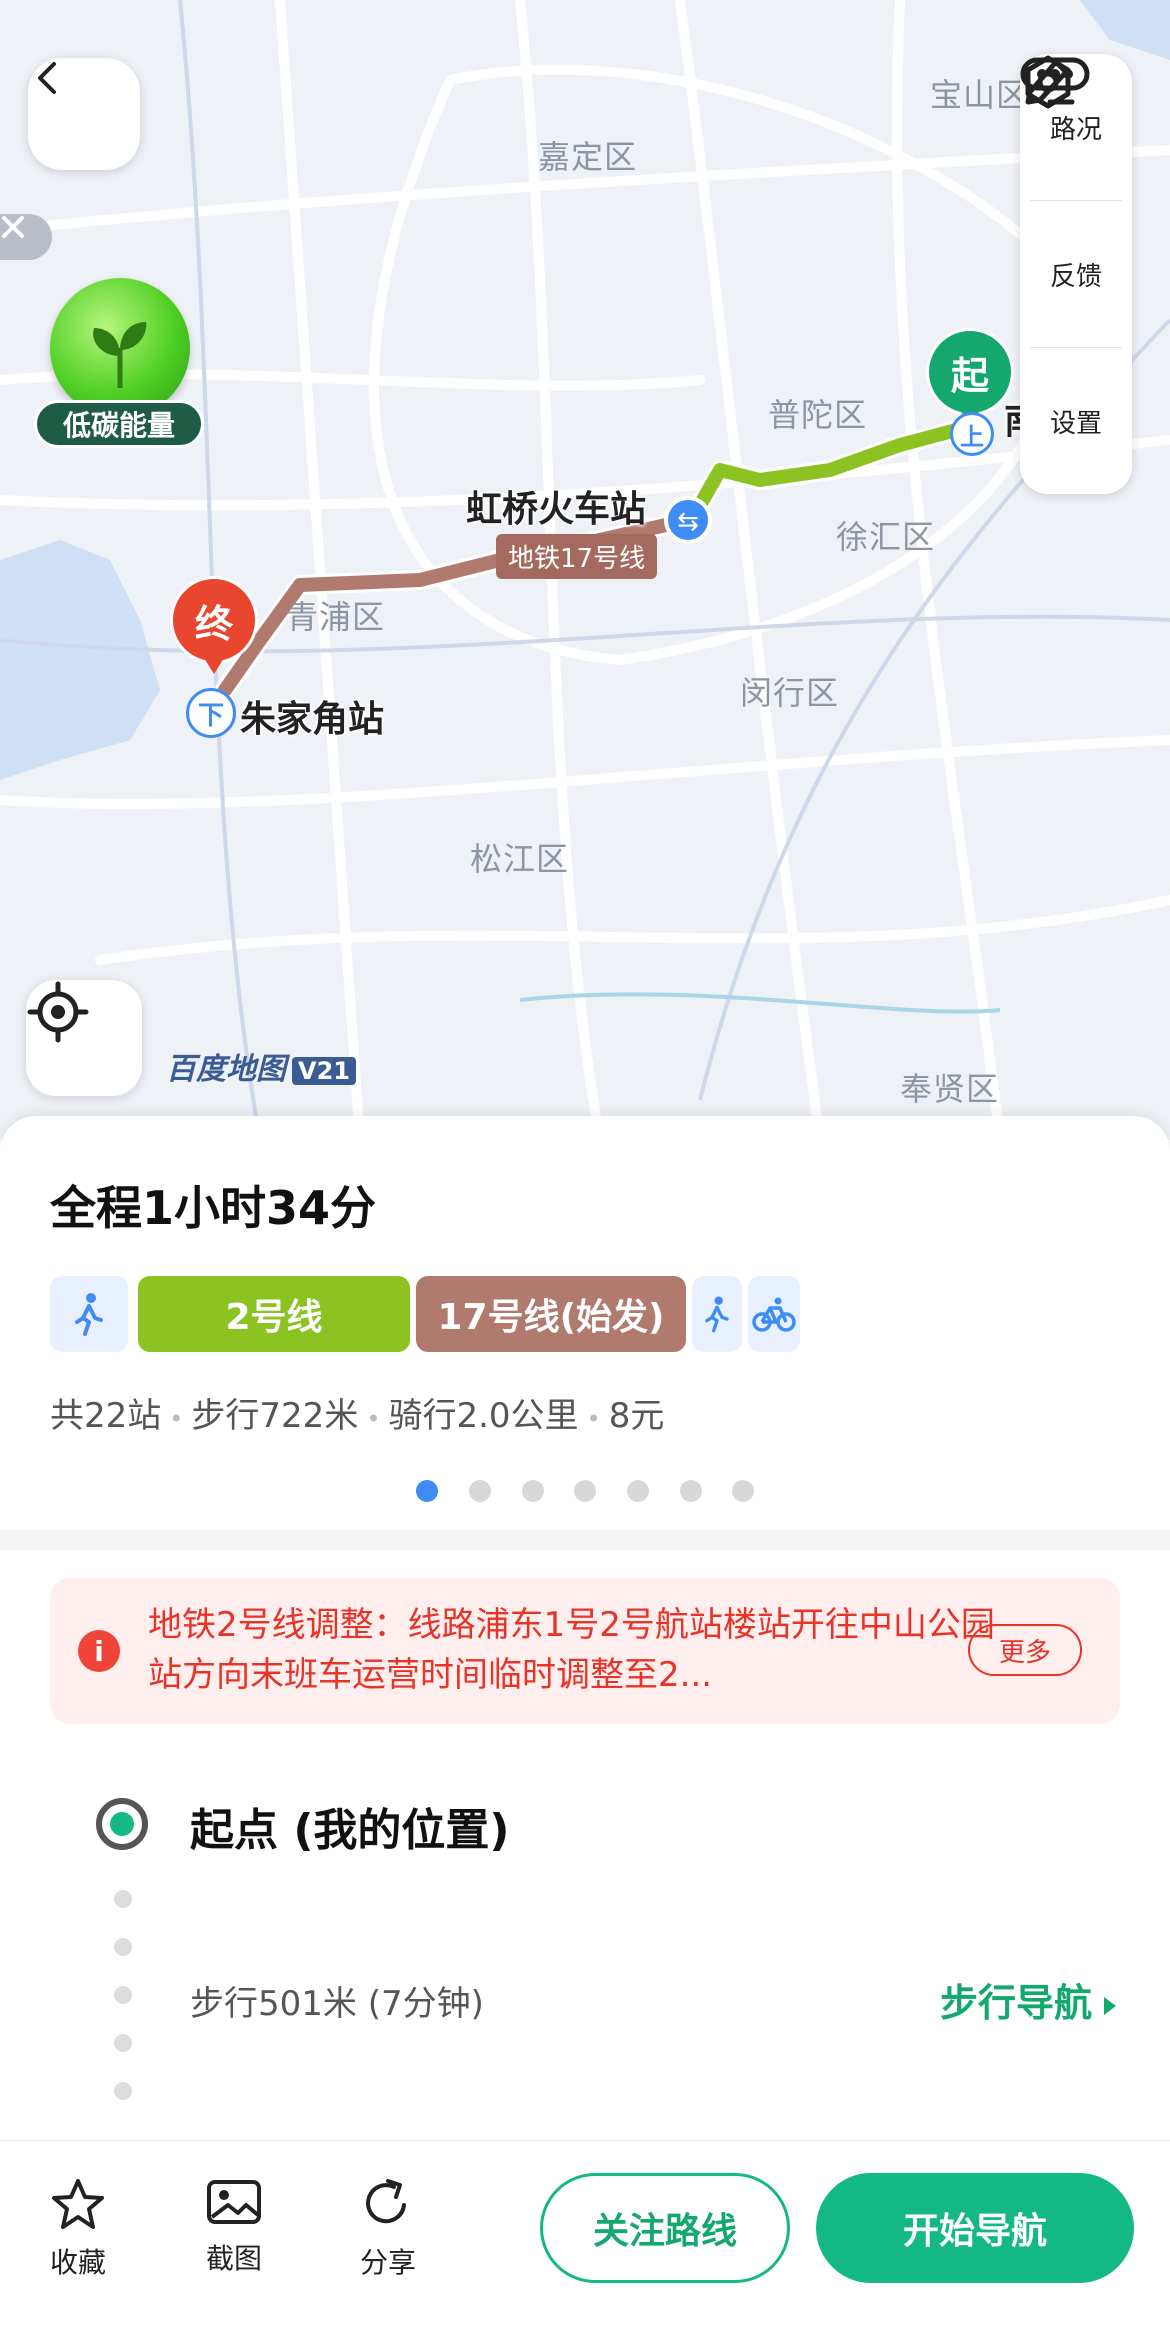 The height and width of the screenshot is (2346, 1170). I want to click on walk-step-text: 步行501米 (7分钟), so click(337, 2004).